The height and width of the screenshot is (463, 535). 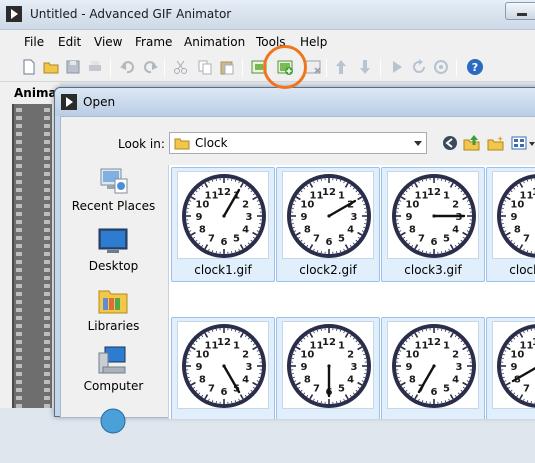 I want to click on place-desktop: Desktop, so click(x=113, y=254).